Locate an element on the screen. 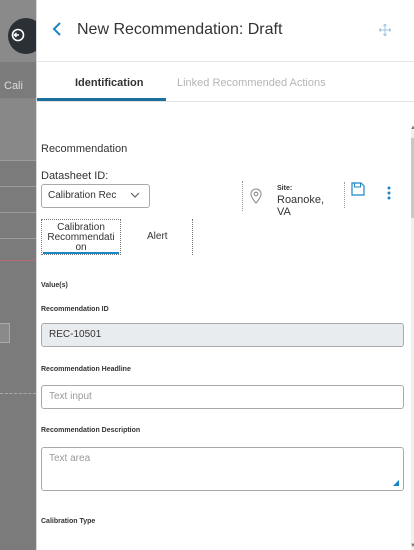 This screenshot has height=550, width=414. tab-identification: Identification is located at coordinates (109, 83).